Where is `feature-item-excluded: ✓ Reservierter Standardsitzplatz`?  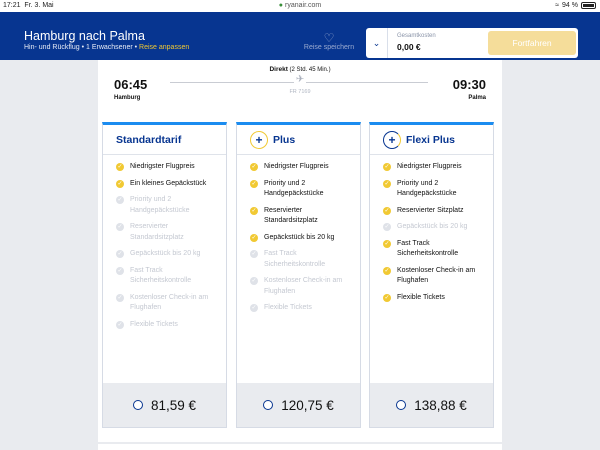
feature-item-excluded: ✓ Reservierter Standardsitzplatz is located at coordinates (150, 232).